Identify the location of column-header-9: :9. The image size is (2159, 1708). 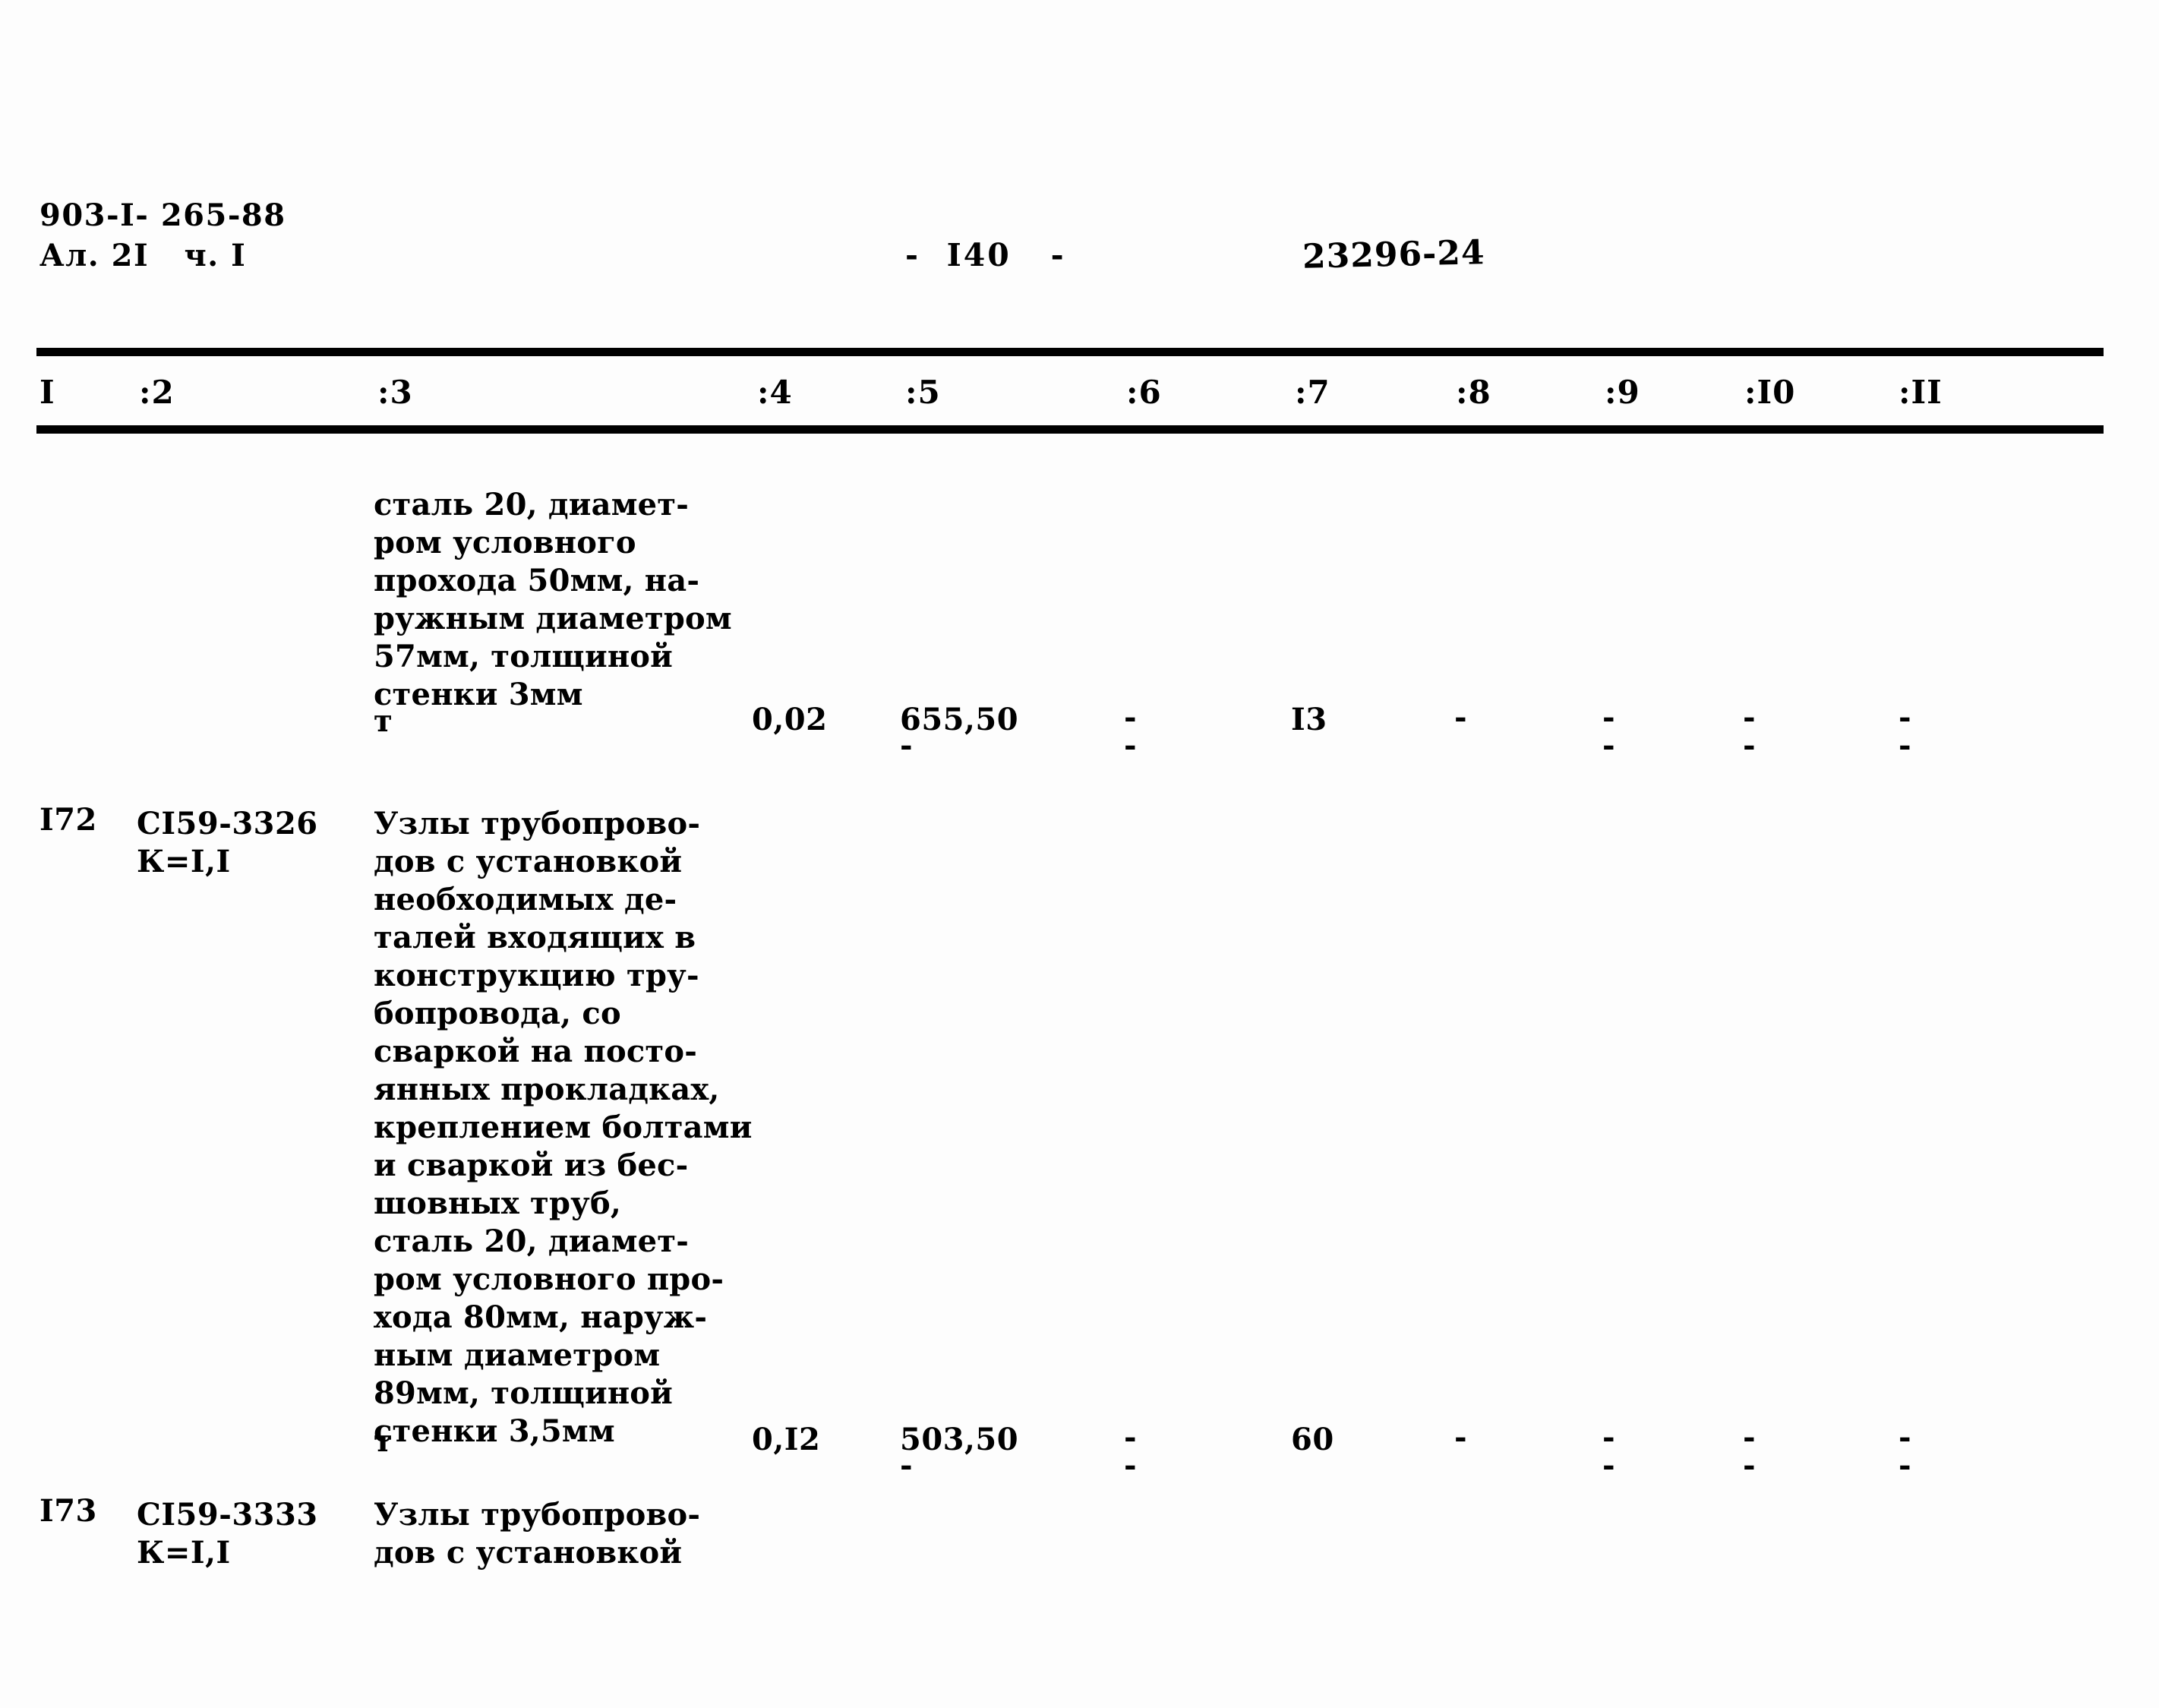
(1623, 392).